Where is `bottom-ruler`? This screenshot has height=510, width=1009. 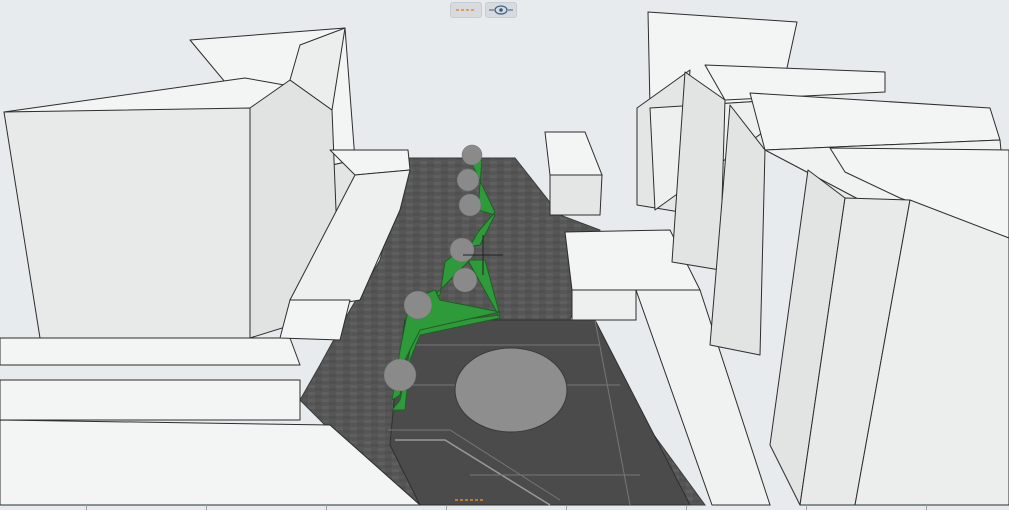
bottom-ruler is located at coordinates (504, 504).